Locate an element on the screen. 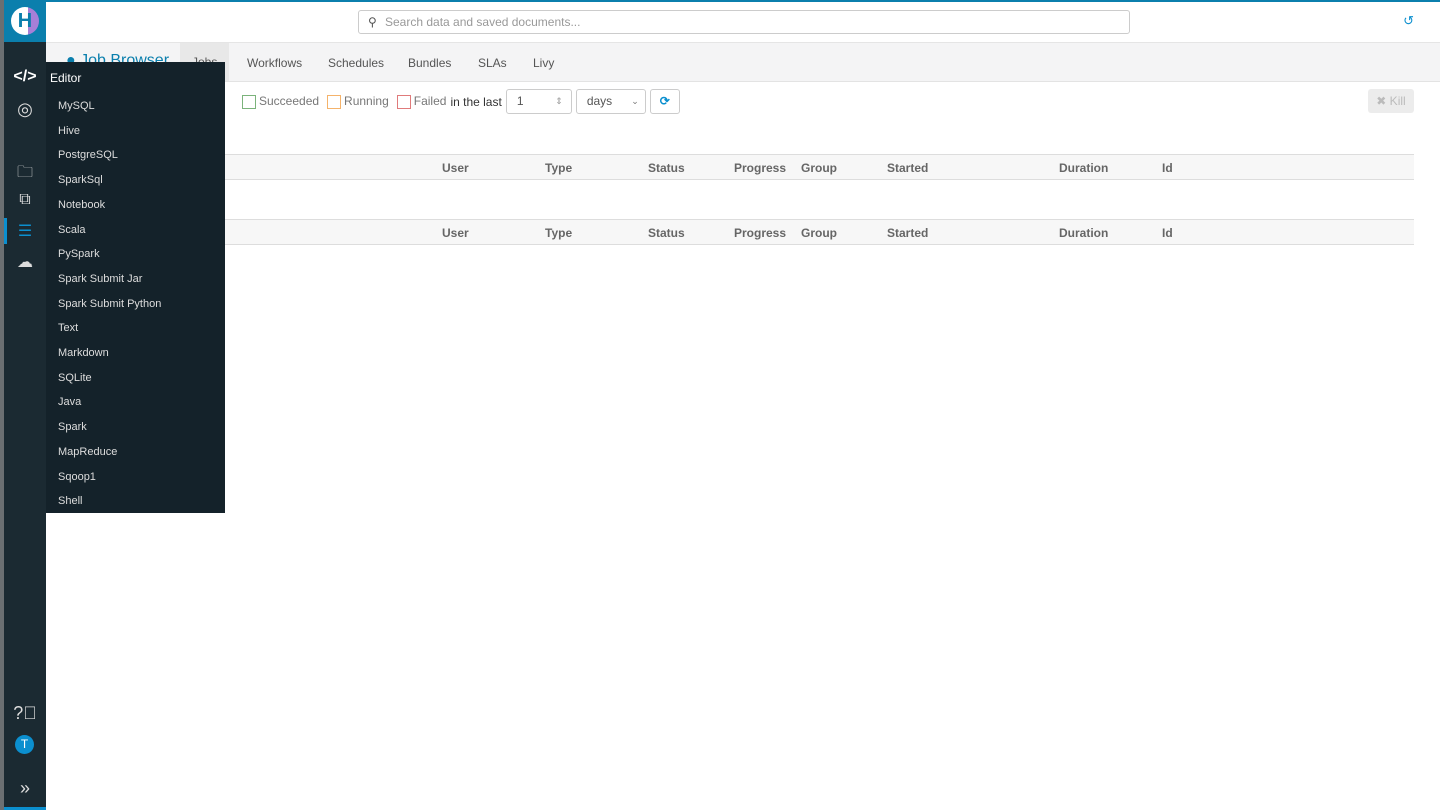  menu-item-mapreduce: MapReduce is located at coordinates (87, 452).